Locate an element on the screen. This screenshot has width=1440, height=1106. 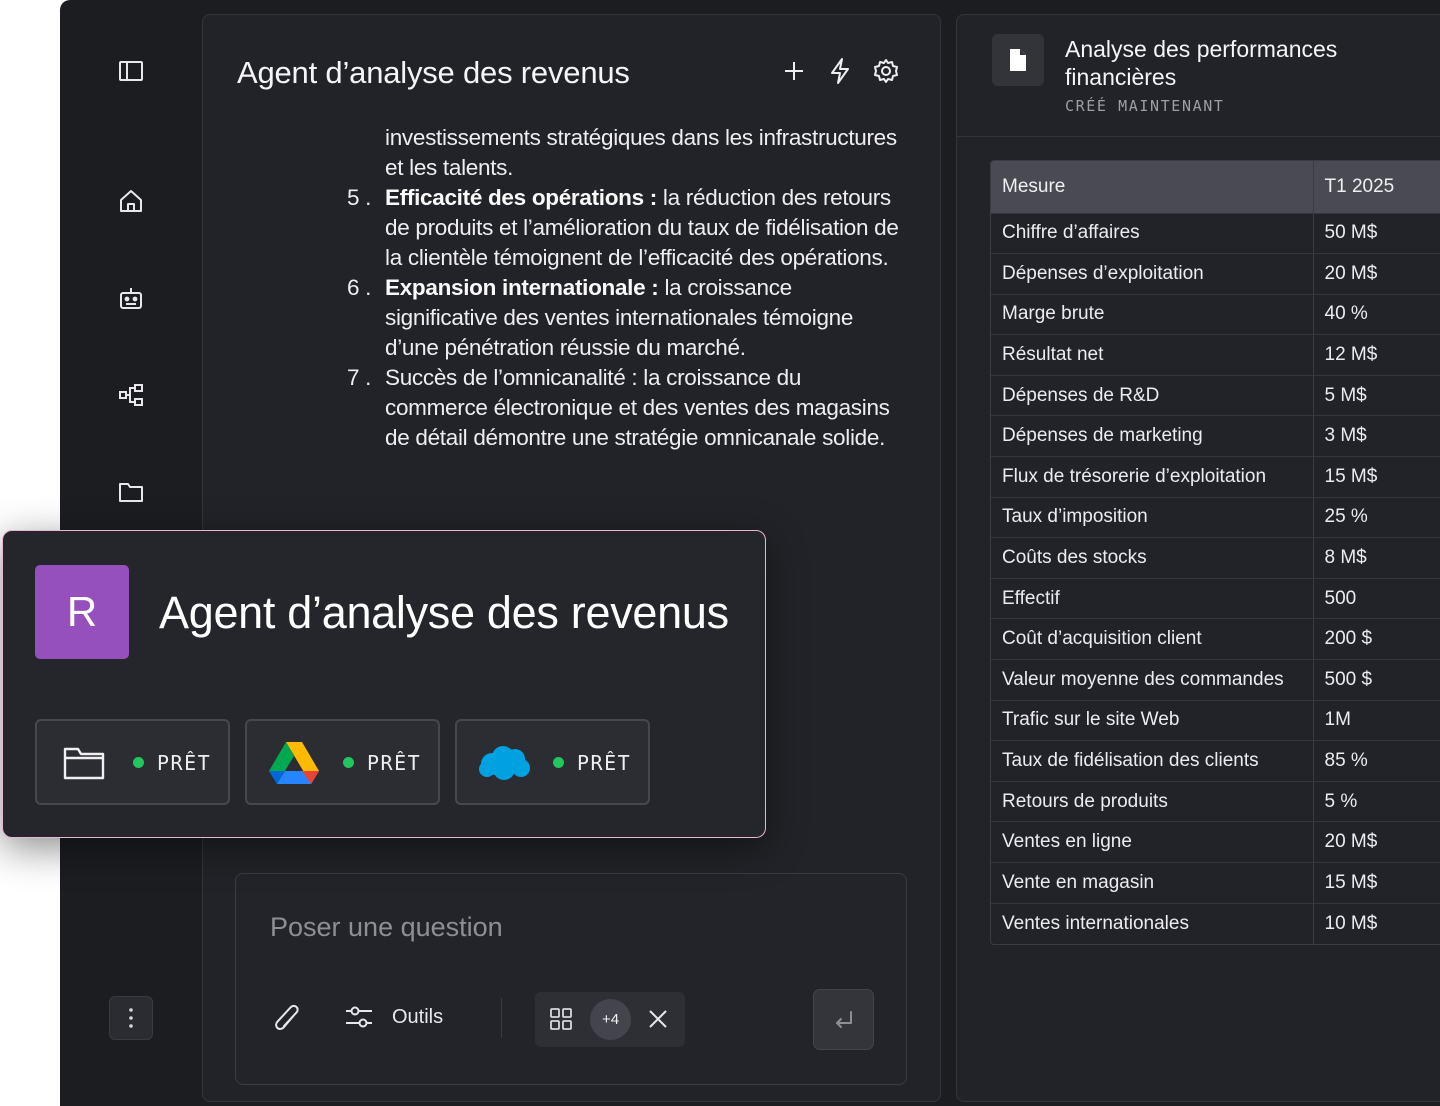
actions-button is located at coordinates (840, 71).